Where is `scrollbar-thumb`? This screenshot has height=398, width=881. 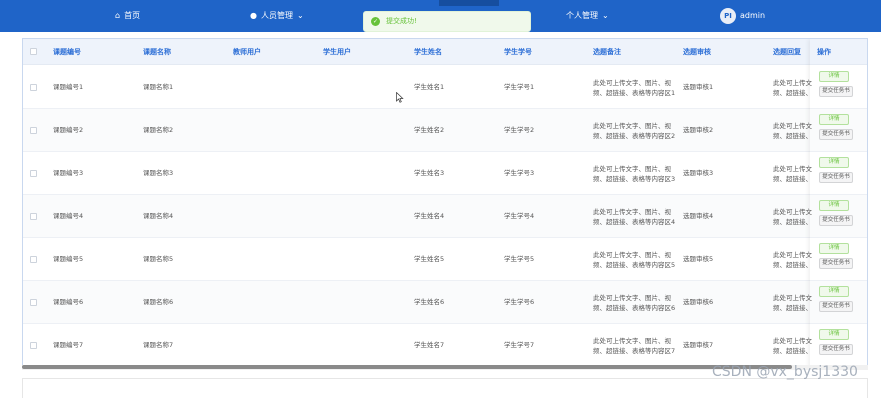 scrollbar-thumb is located at coordinates (407, 367).